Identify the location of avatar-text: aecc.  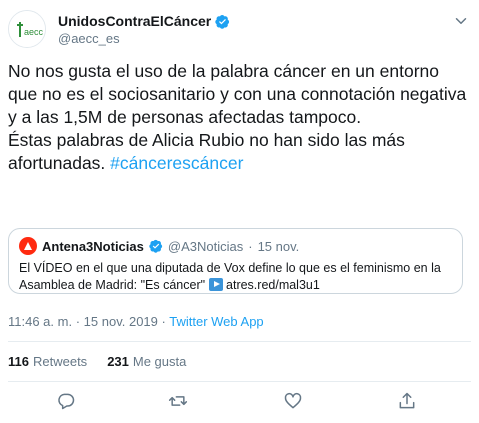
(34, 32).